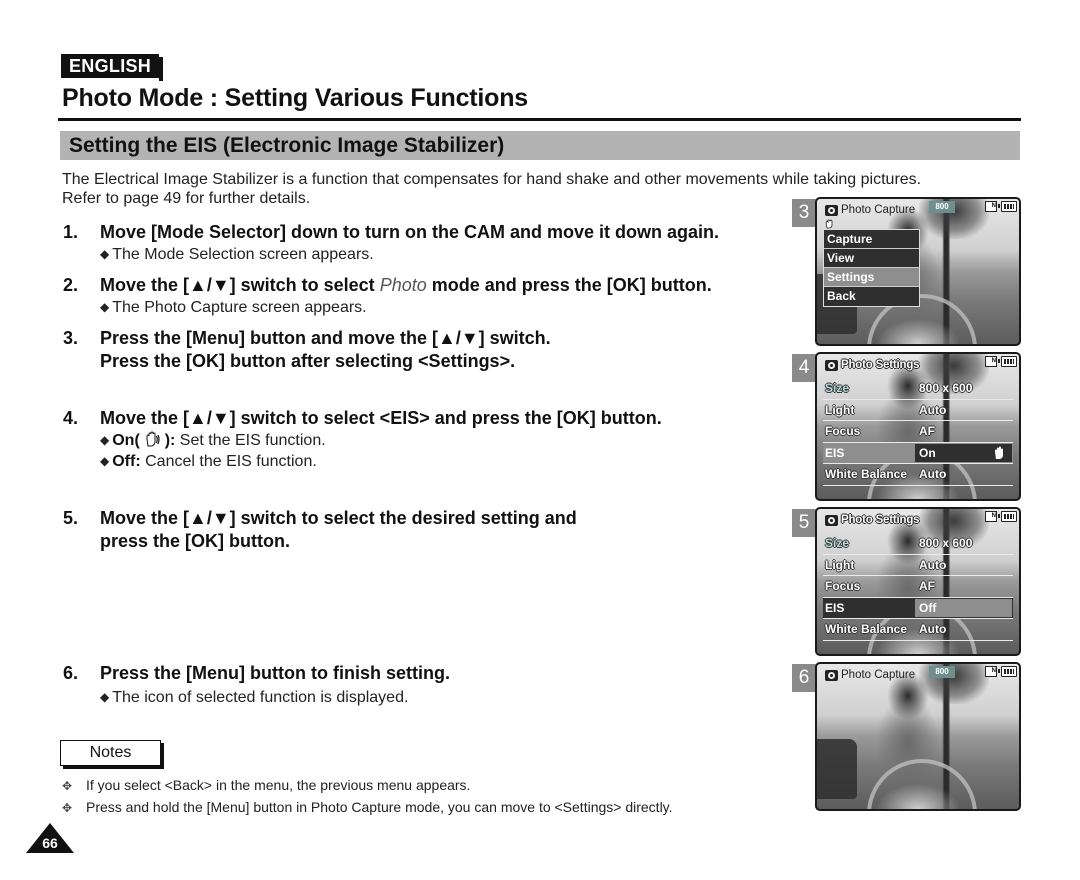 The height and width of the screenshot is (880, 1080). I want to click on title-divider, so click(539, 119).